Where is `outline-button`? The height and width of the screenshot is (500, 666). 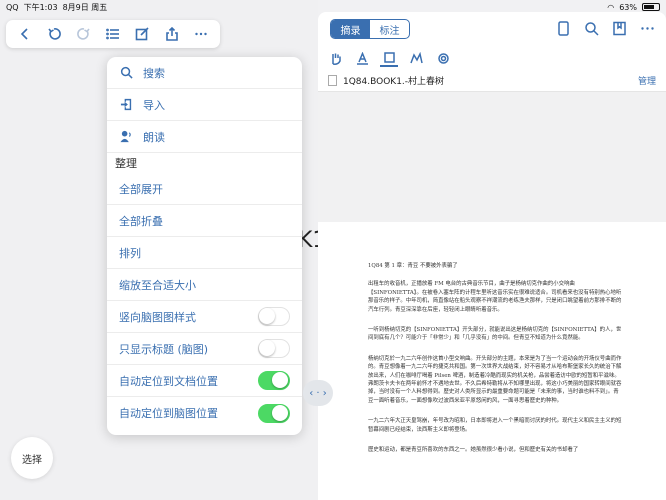 outline-button is located at coordinates (113, 34).